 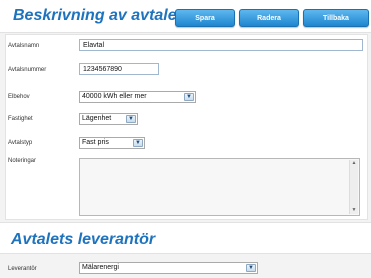 I want to click on back-button: Tillbaka, so click(x=336, y=18).